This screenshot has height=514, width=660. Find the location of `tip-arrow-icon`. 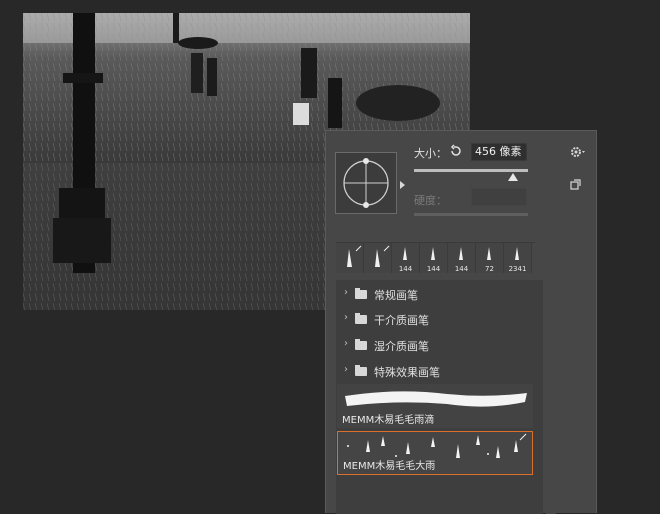

tip-arrow-icon is located at coordinates (402, 185).